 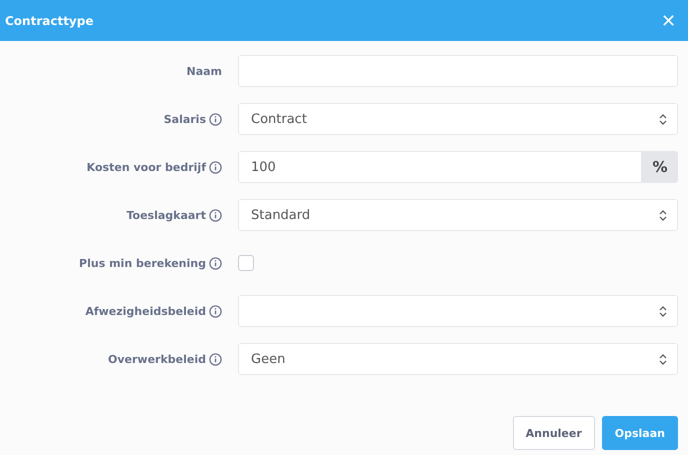 I want to click on cancel-button: Annuleer, so click(x=553, y=433).